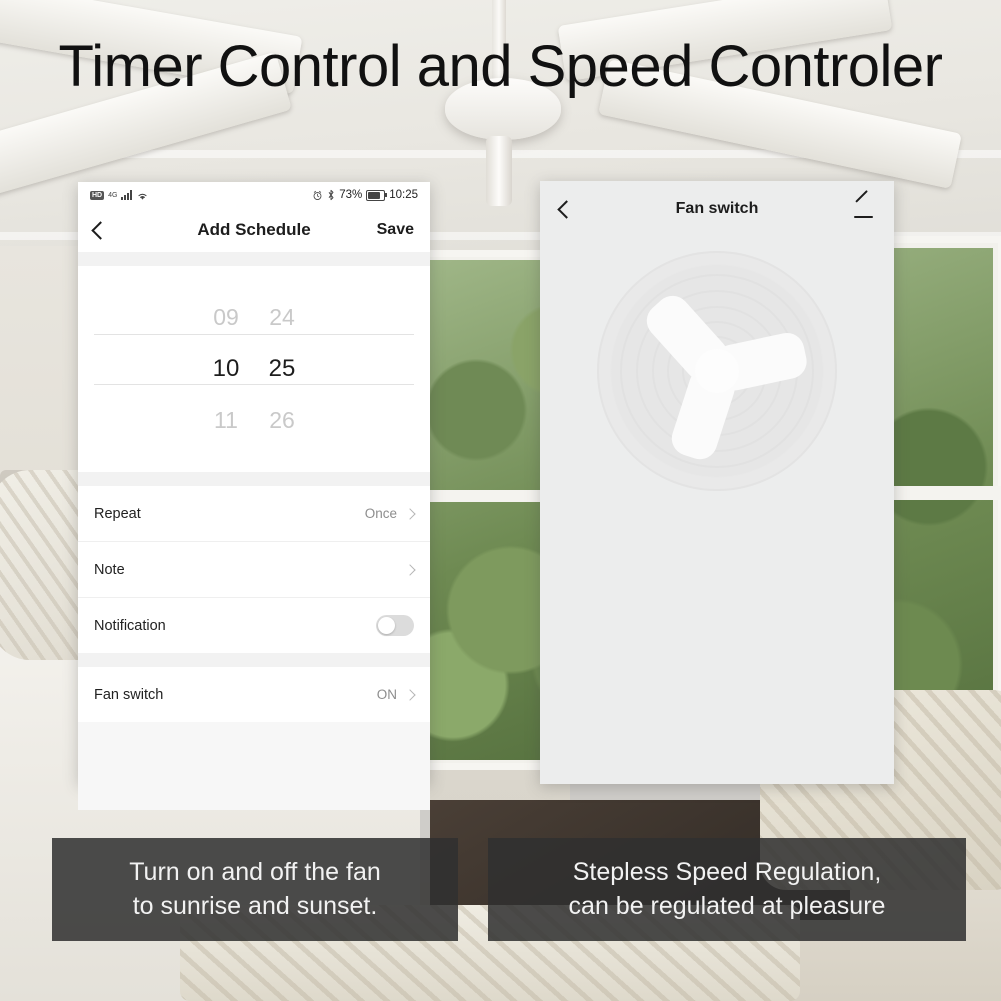 The image size is (1001, 1001). Describe the element at coordinates (395, 625) in the screenshot. I see `notification-toggle` at that location.